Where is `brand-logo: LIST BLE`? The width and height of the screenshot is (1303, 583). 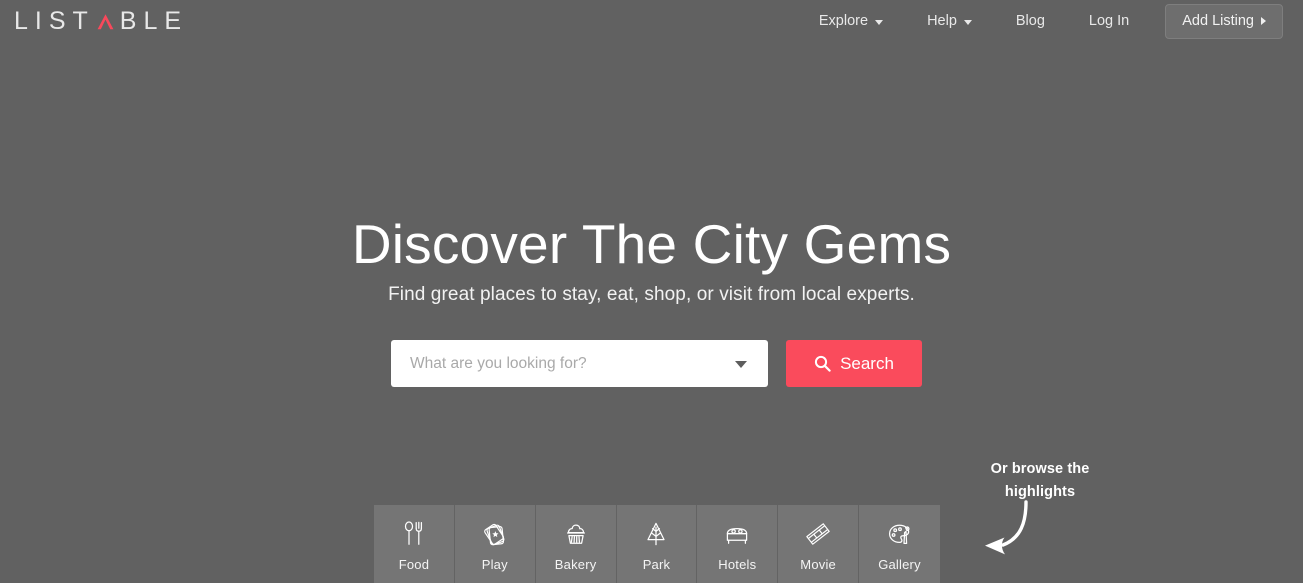
brand-logo: LIST BLE is located at coordinates (101, 20).